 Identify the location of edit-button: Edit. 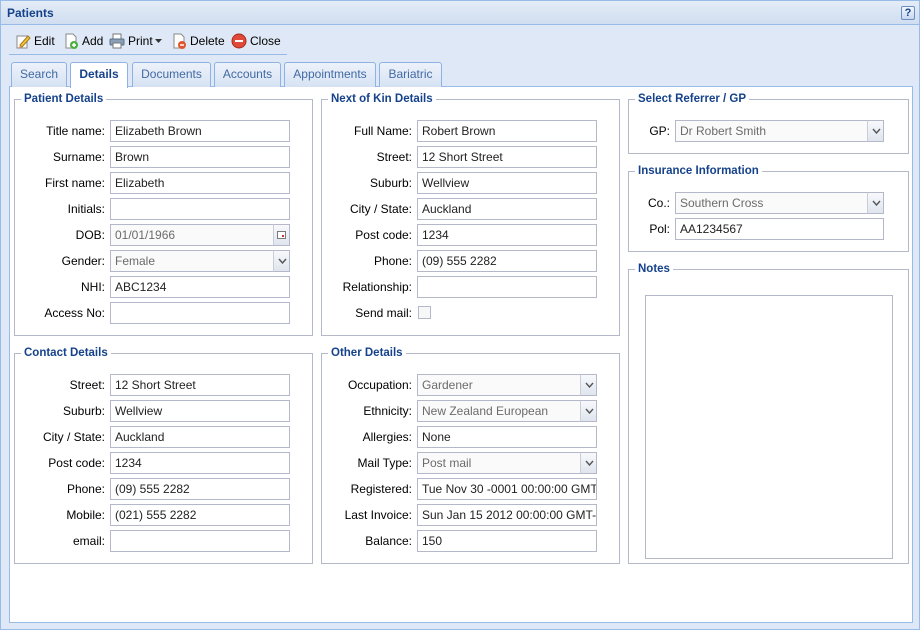
(35, 41).